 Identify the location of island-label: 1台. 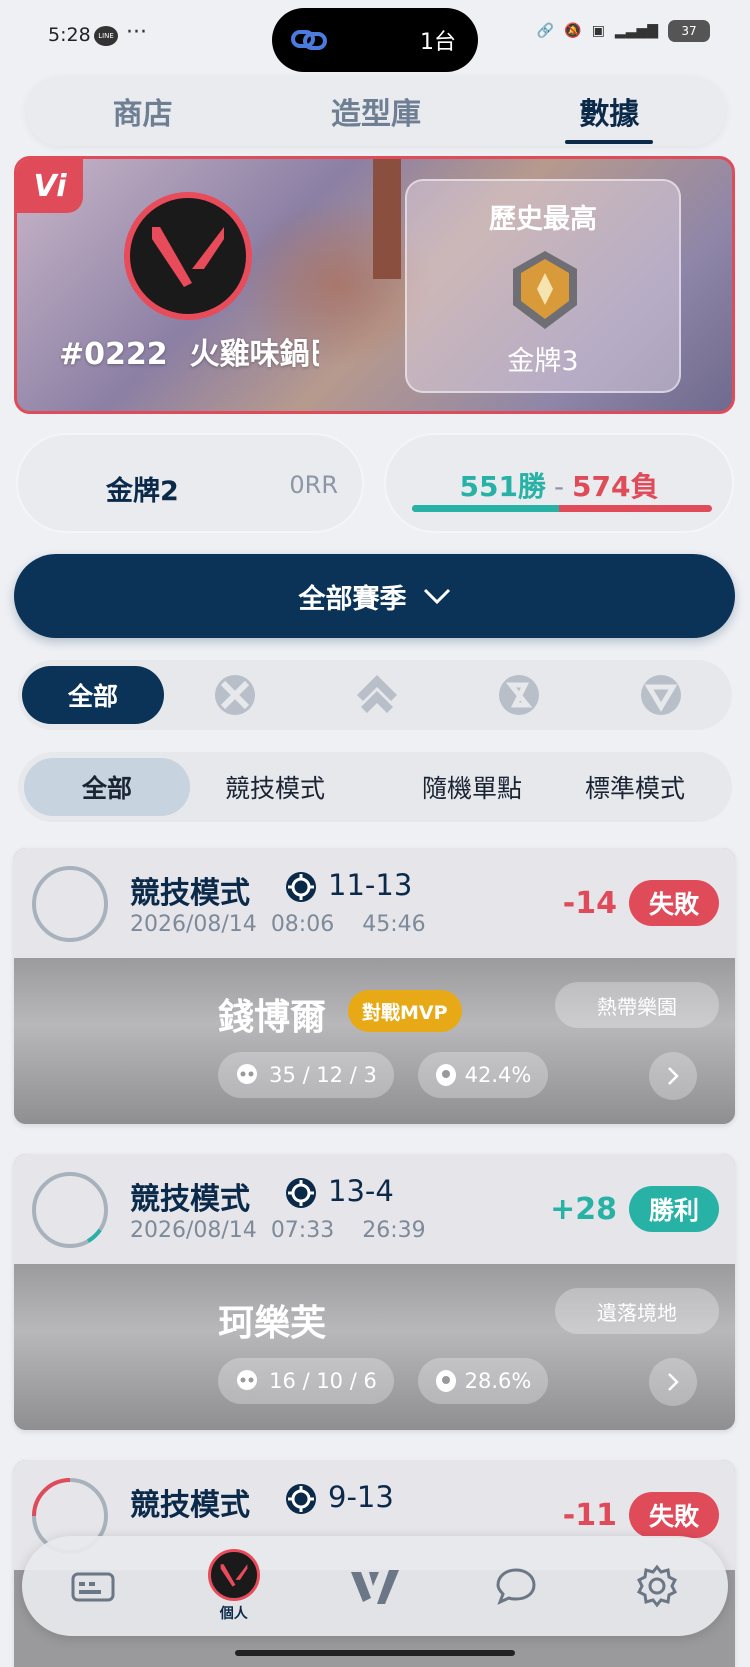
(438, 42).